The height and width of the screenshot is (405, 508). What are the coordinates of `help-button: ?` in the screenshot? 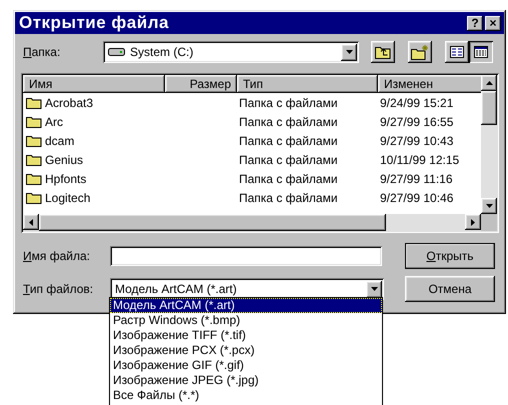 It's located at (475, 23).